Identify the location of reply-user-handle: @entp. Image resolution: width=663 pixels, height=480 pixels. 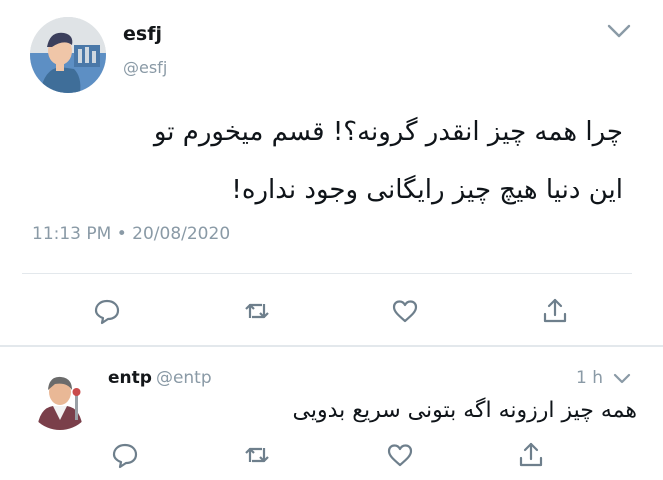
(184, 378).